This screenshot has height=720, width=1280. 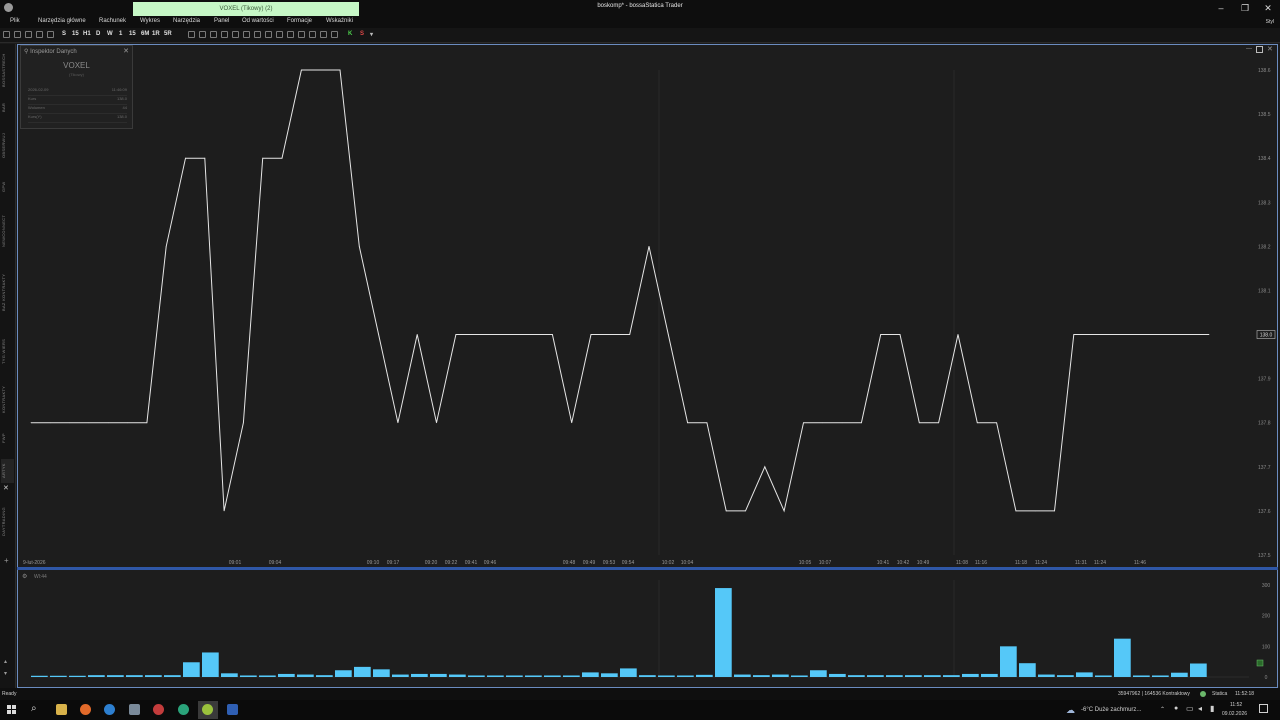 What do you see at coordinates (257, 34) in the screenshot?
I see `fibonacci-icon` at bounding box center [257, 34].